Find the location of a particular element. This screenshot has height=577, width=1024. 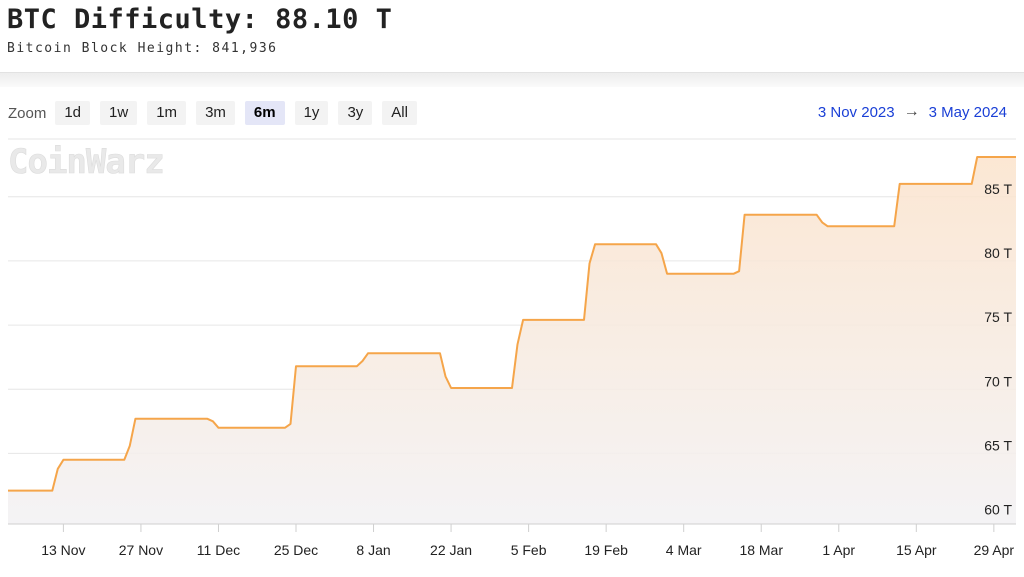

y-tick-label: 85 T is located at coordinates (998, 189).